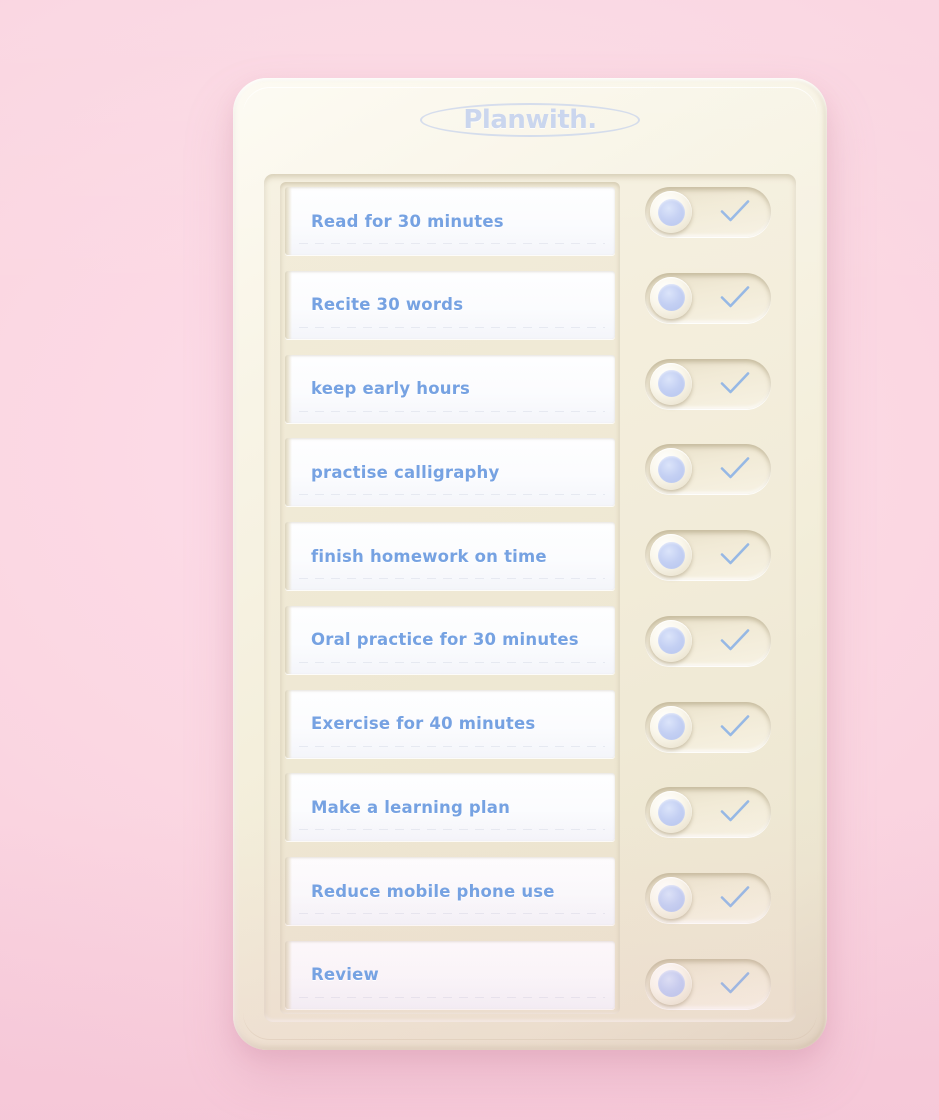  I want to click on task-row: keep early hours, so click(450, 388).